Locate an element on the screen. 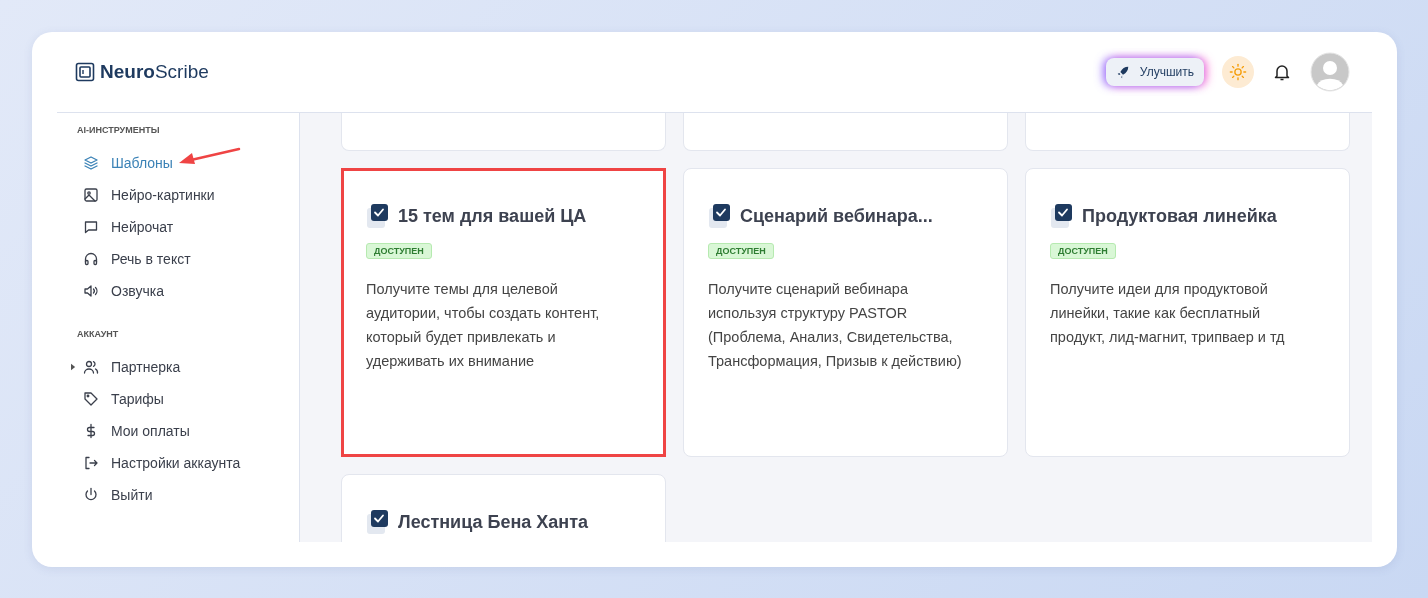 The width and height of the screenshot is (1428, 598). template-card: 15 тем для вашей ЦА ДОСТУПЕН Получите темы для целевой аудитории, чтобы создать контент, который будет привлекать и удерживать их внимание is located at coordinates (503, 312).